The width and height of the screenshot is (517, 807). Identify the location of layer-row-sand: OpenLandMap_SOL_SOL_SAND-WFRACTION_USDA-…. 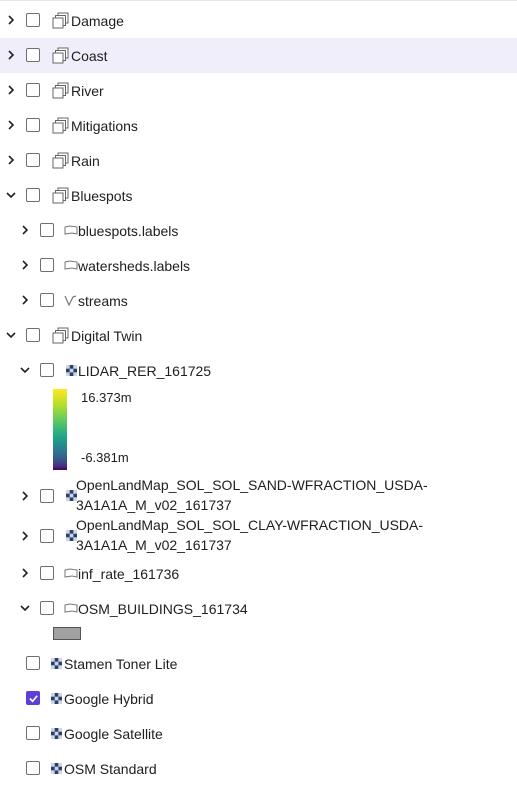
(258, 496).